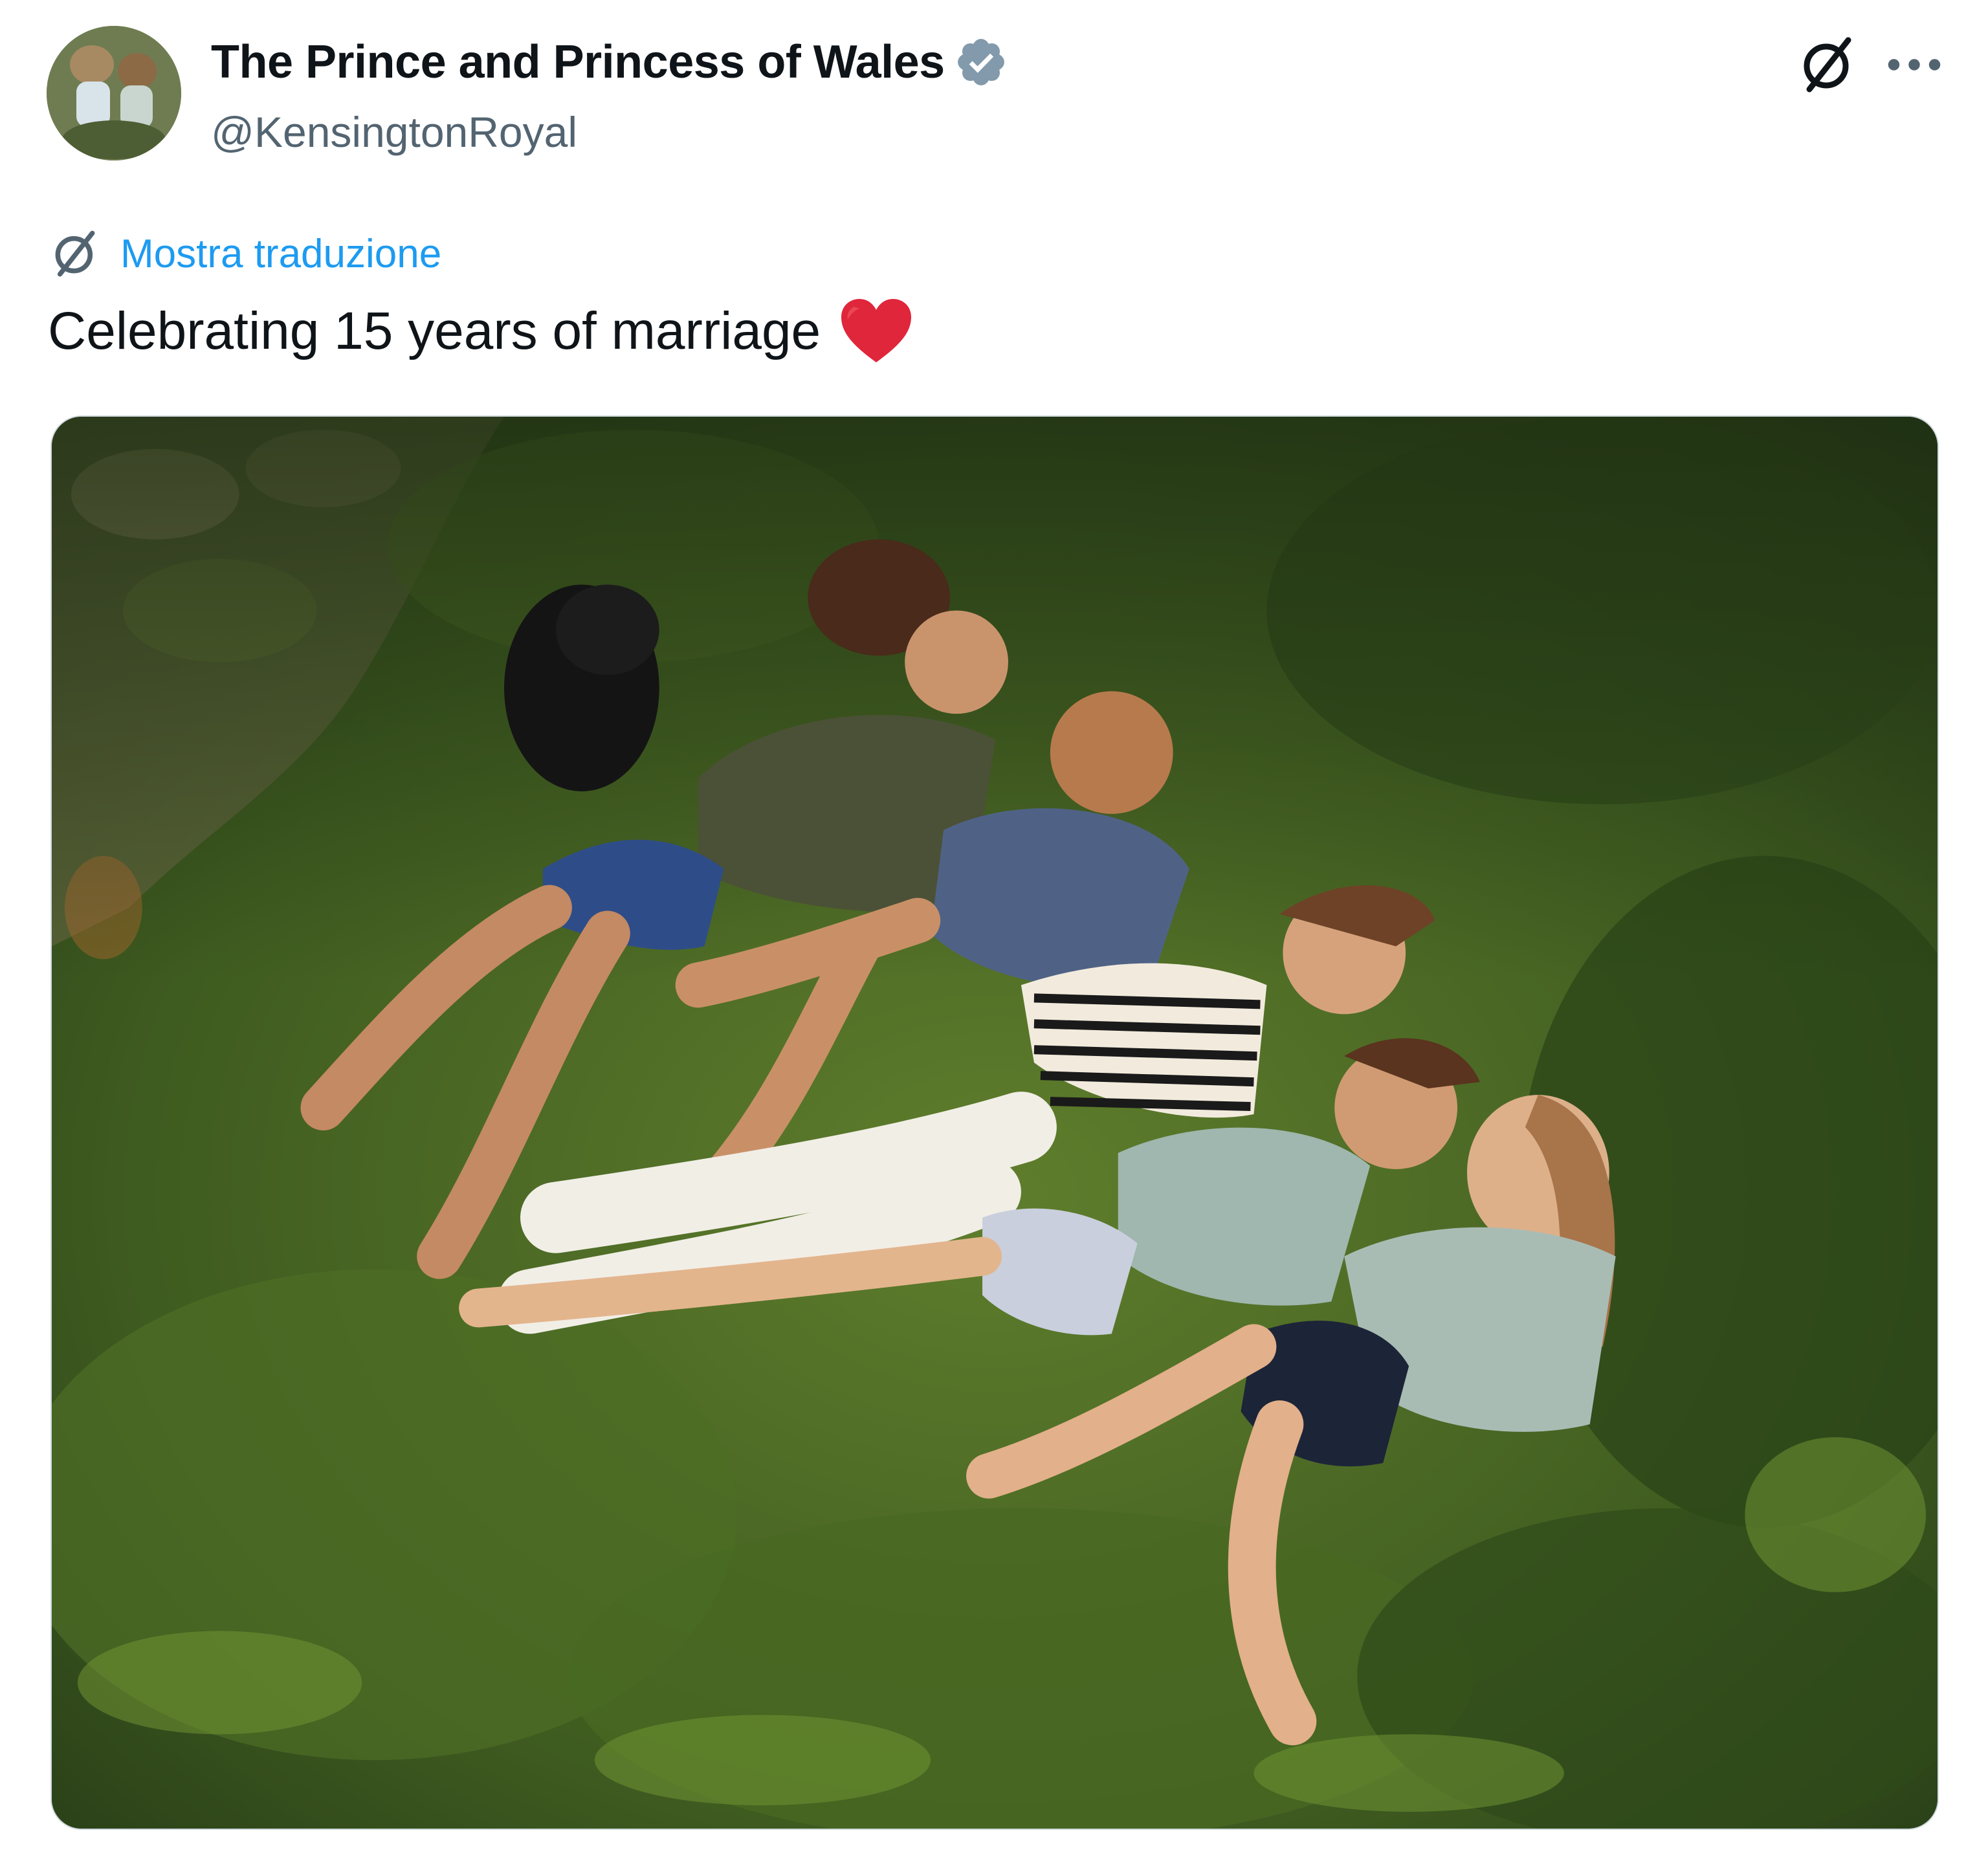  I want to click on author-display-name: The Prince and Princess of Wales, so click(609, 62).